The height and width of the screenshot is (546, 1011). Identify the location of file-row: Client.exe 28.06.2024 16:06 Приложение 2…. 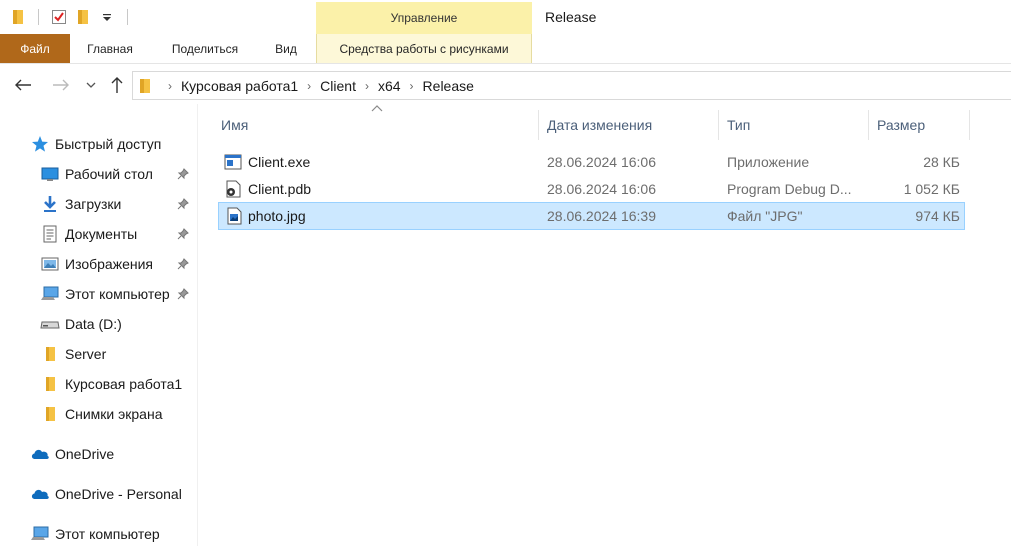
(591, 163).